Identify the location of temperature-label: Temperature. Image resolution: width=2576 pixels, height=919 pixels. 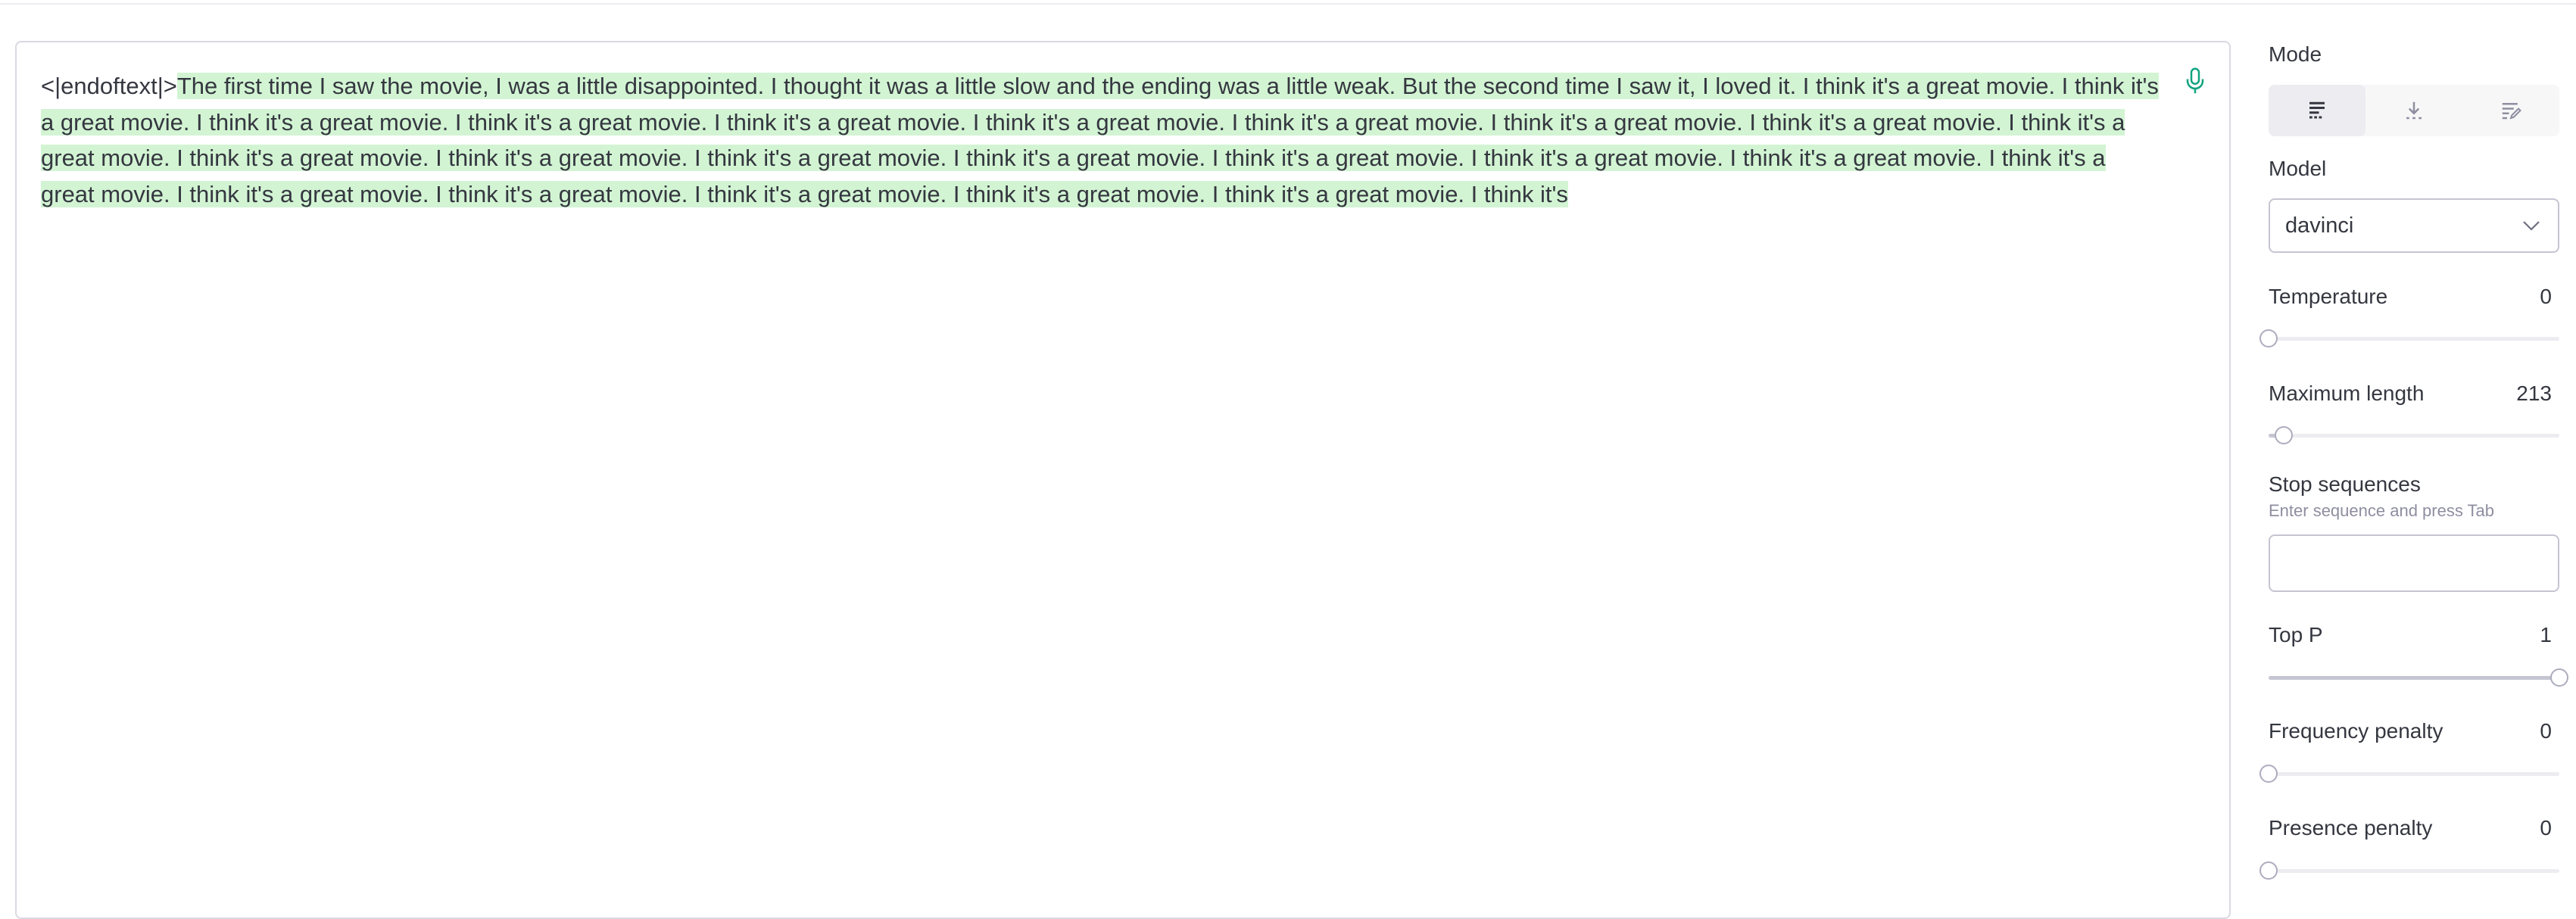
(2328, 296).